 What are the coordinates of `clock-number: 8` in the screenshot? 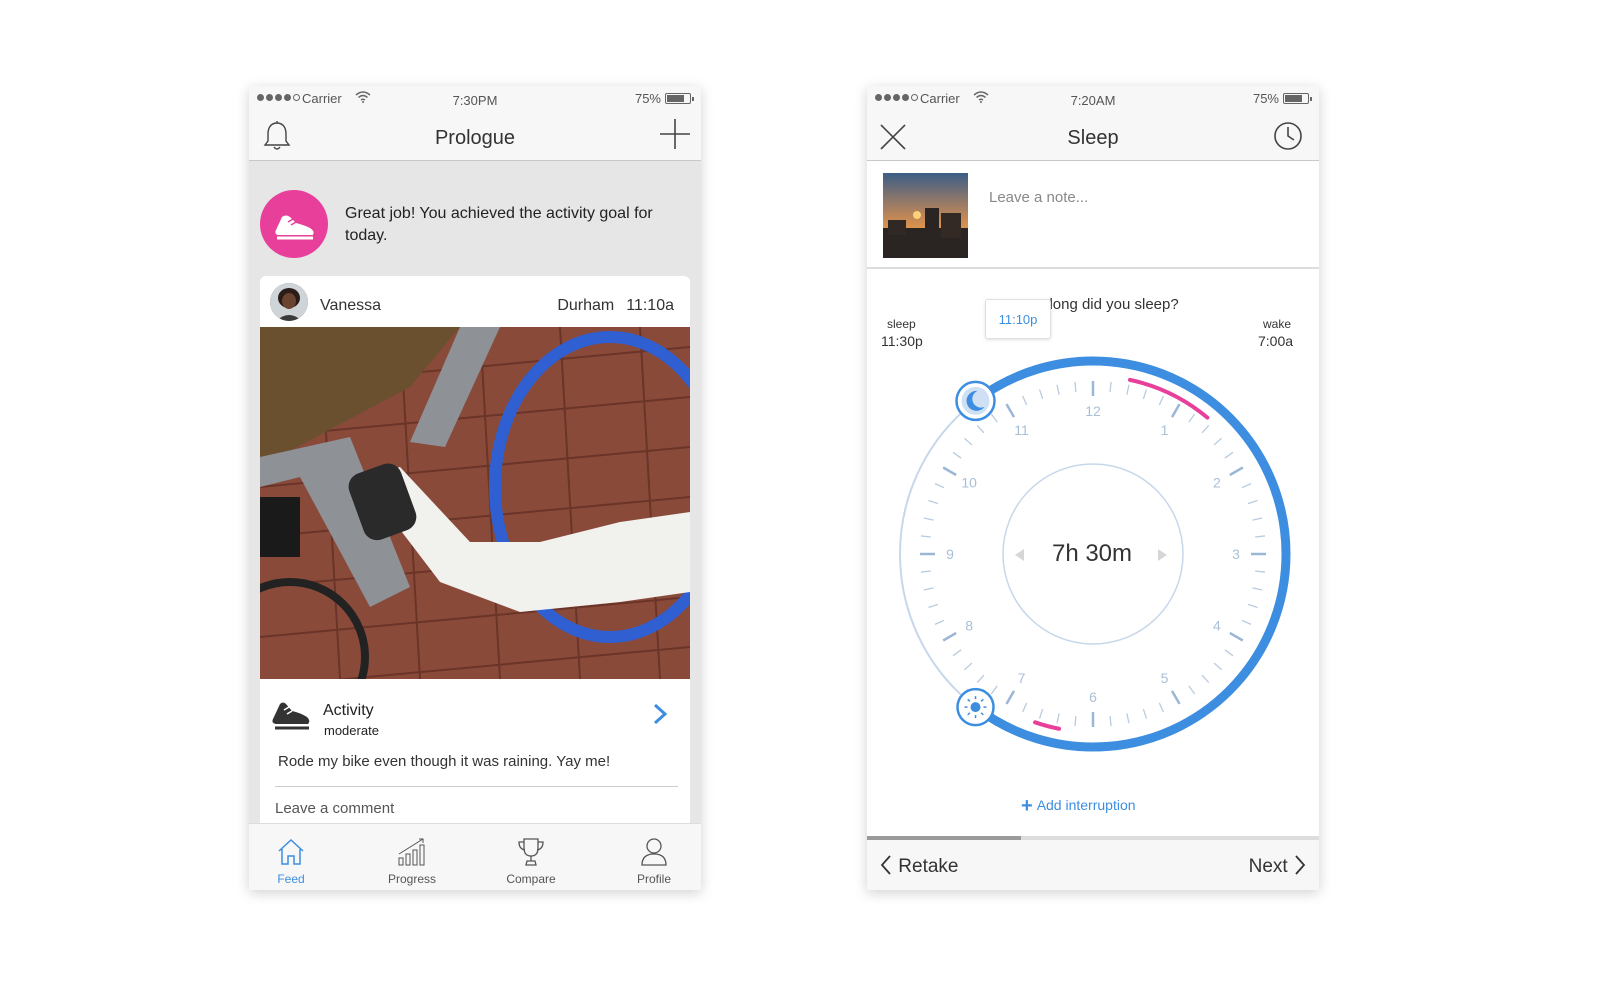 It's located at (969, 626).